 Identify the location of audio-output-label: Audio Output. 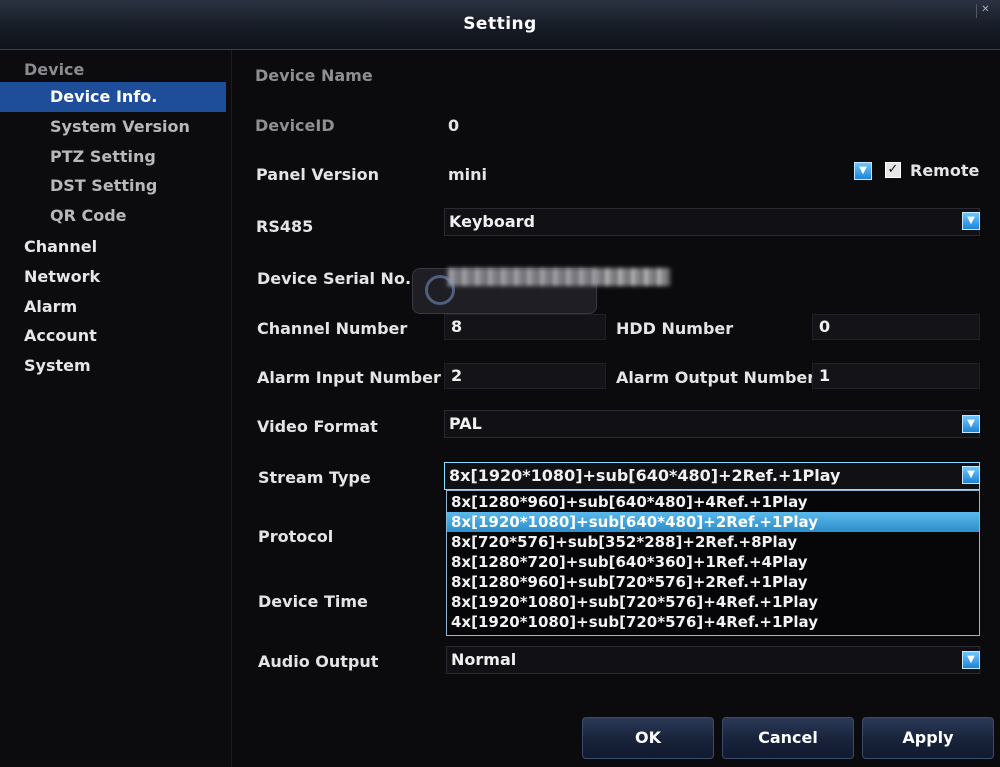
(318, 661).